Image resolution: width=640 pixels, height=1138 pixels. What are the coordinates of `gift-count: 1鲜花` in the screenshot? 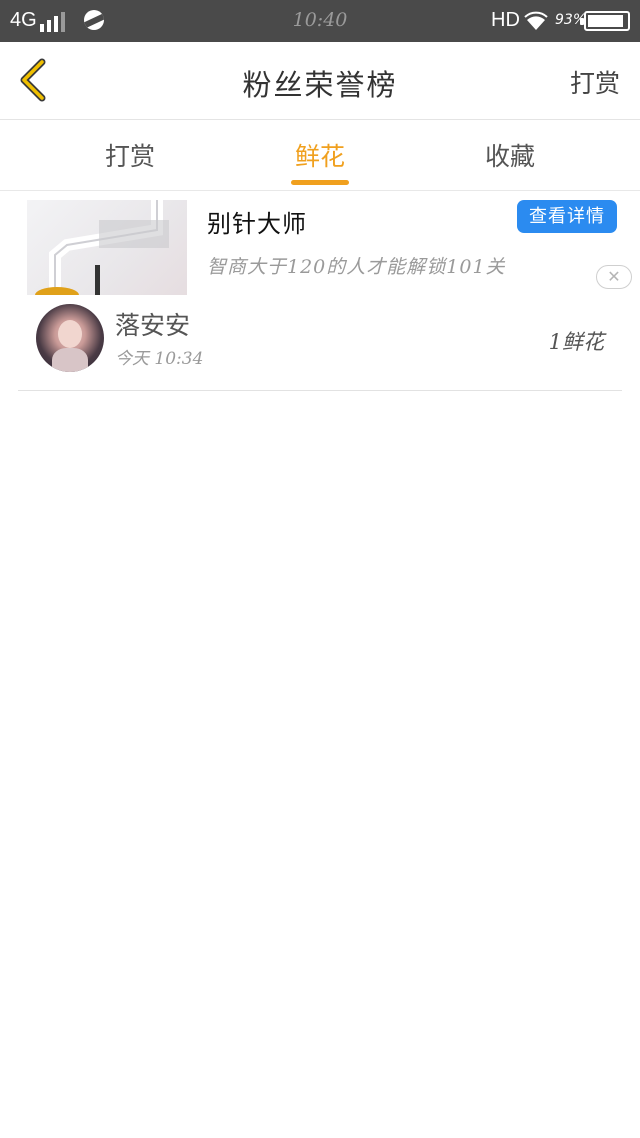 It's located at (576, 342).